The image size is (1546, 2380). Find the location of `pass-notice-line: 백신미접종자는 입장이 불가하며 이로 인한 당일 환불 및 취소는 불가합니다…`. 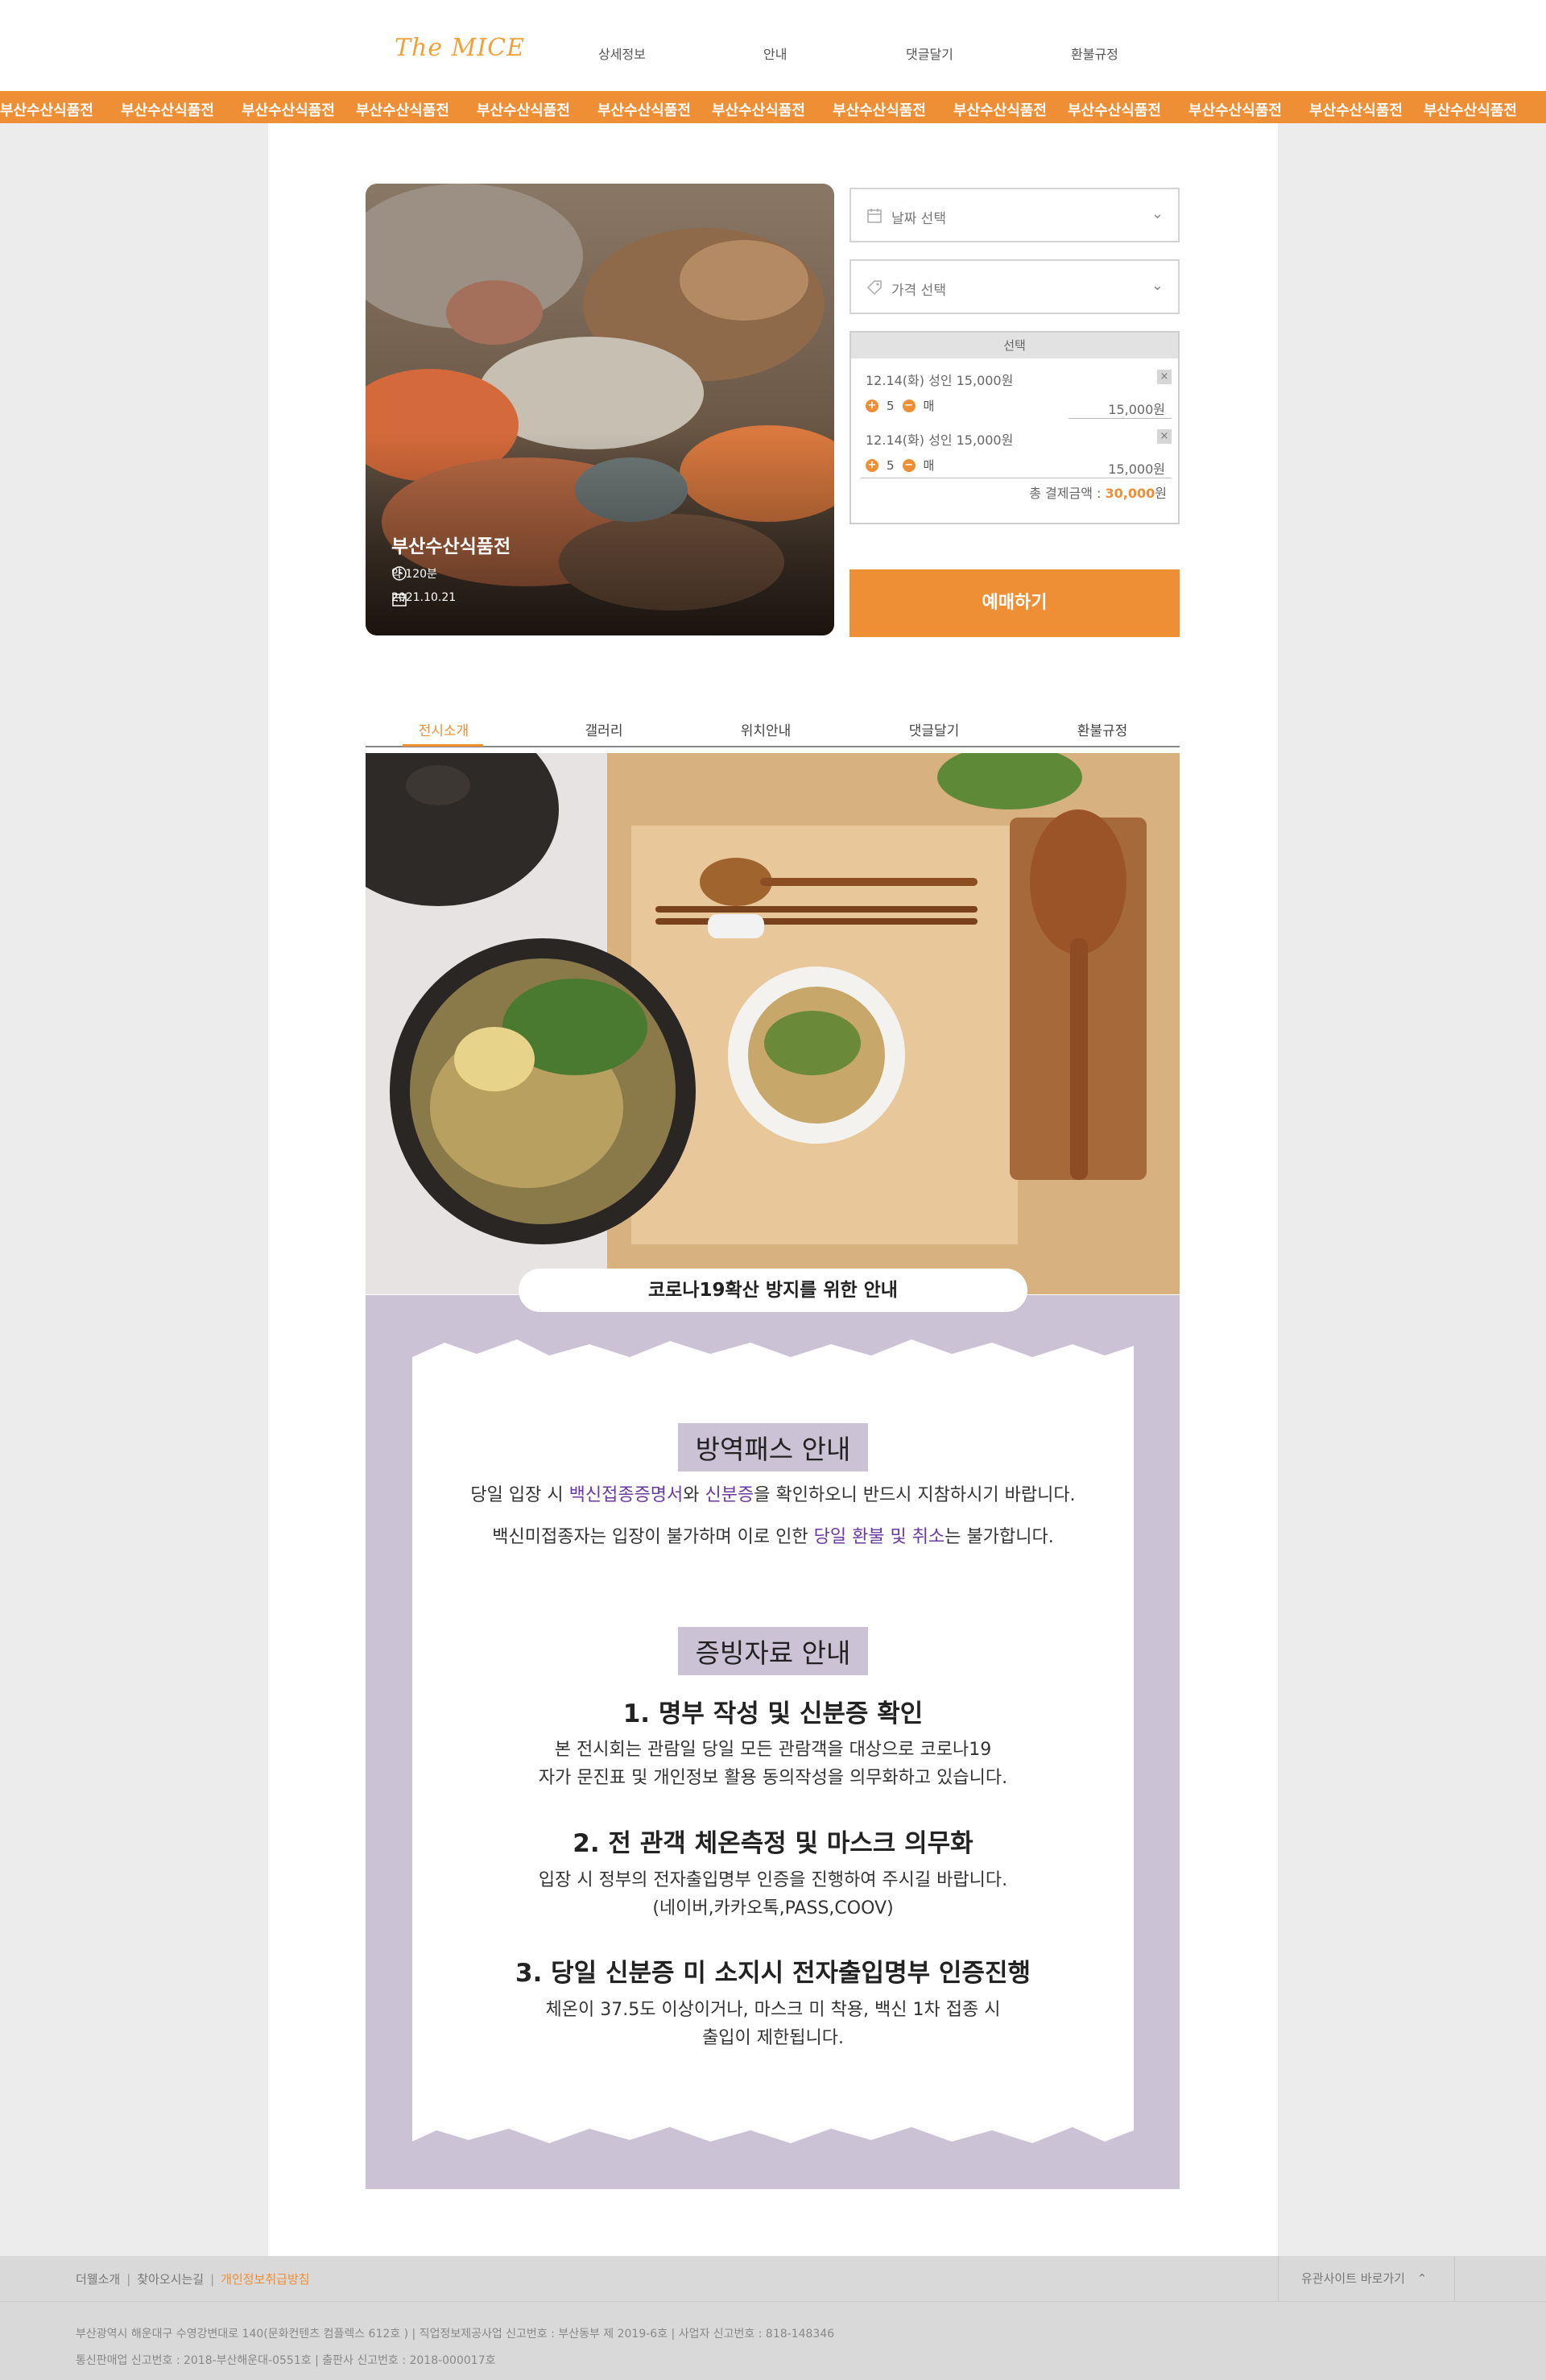

pass-notice-line: 백신미접종자는 입장이 불가하며 이로 인한 당일 환불 및 취소는 불가합니다… is located at coordinates (773, 1537).